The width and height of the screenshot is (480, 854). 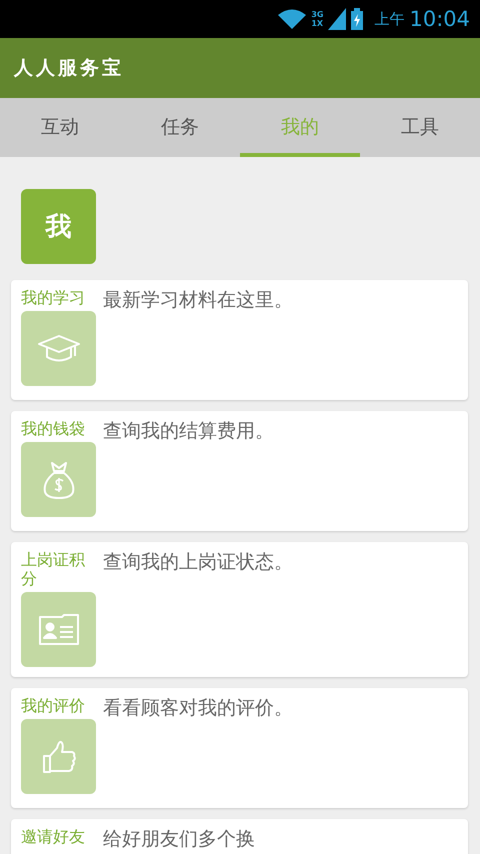 What do you see at coordinates (389, 19) in the screenshot?
I see `time-period: 上午` at bounding box center [389, 19].